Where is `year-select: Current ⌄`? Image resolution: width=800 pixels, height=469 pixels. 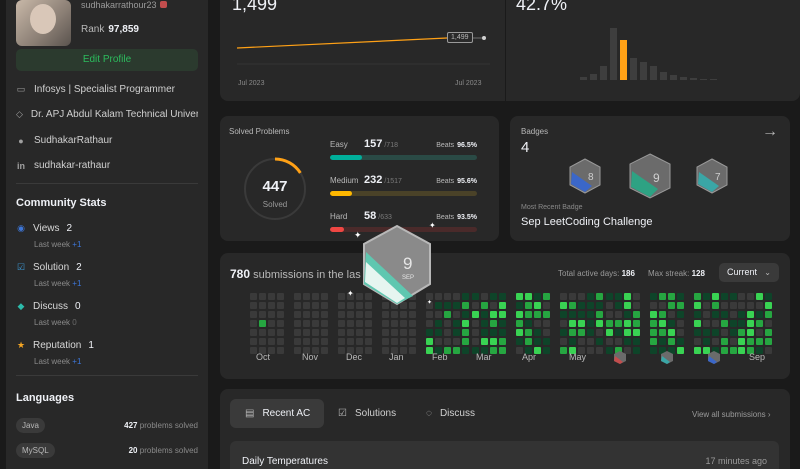 year-select: Current ⌄ is located at coordinates (749, 272).